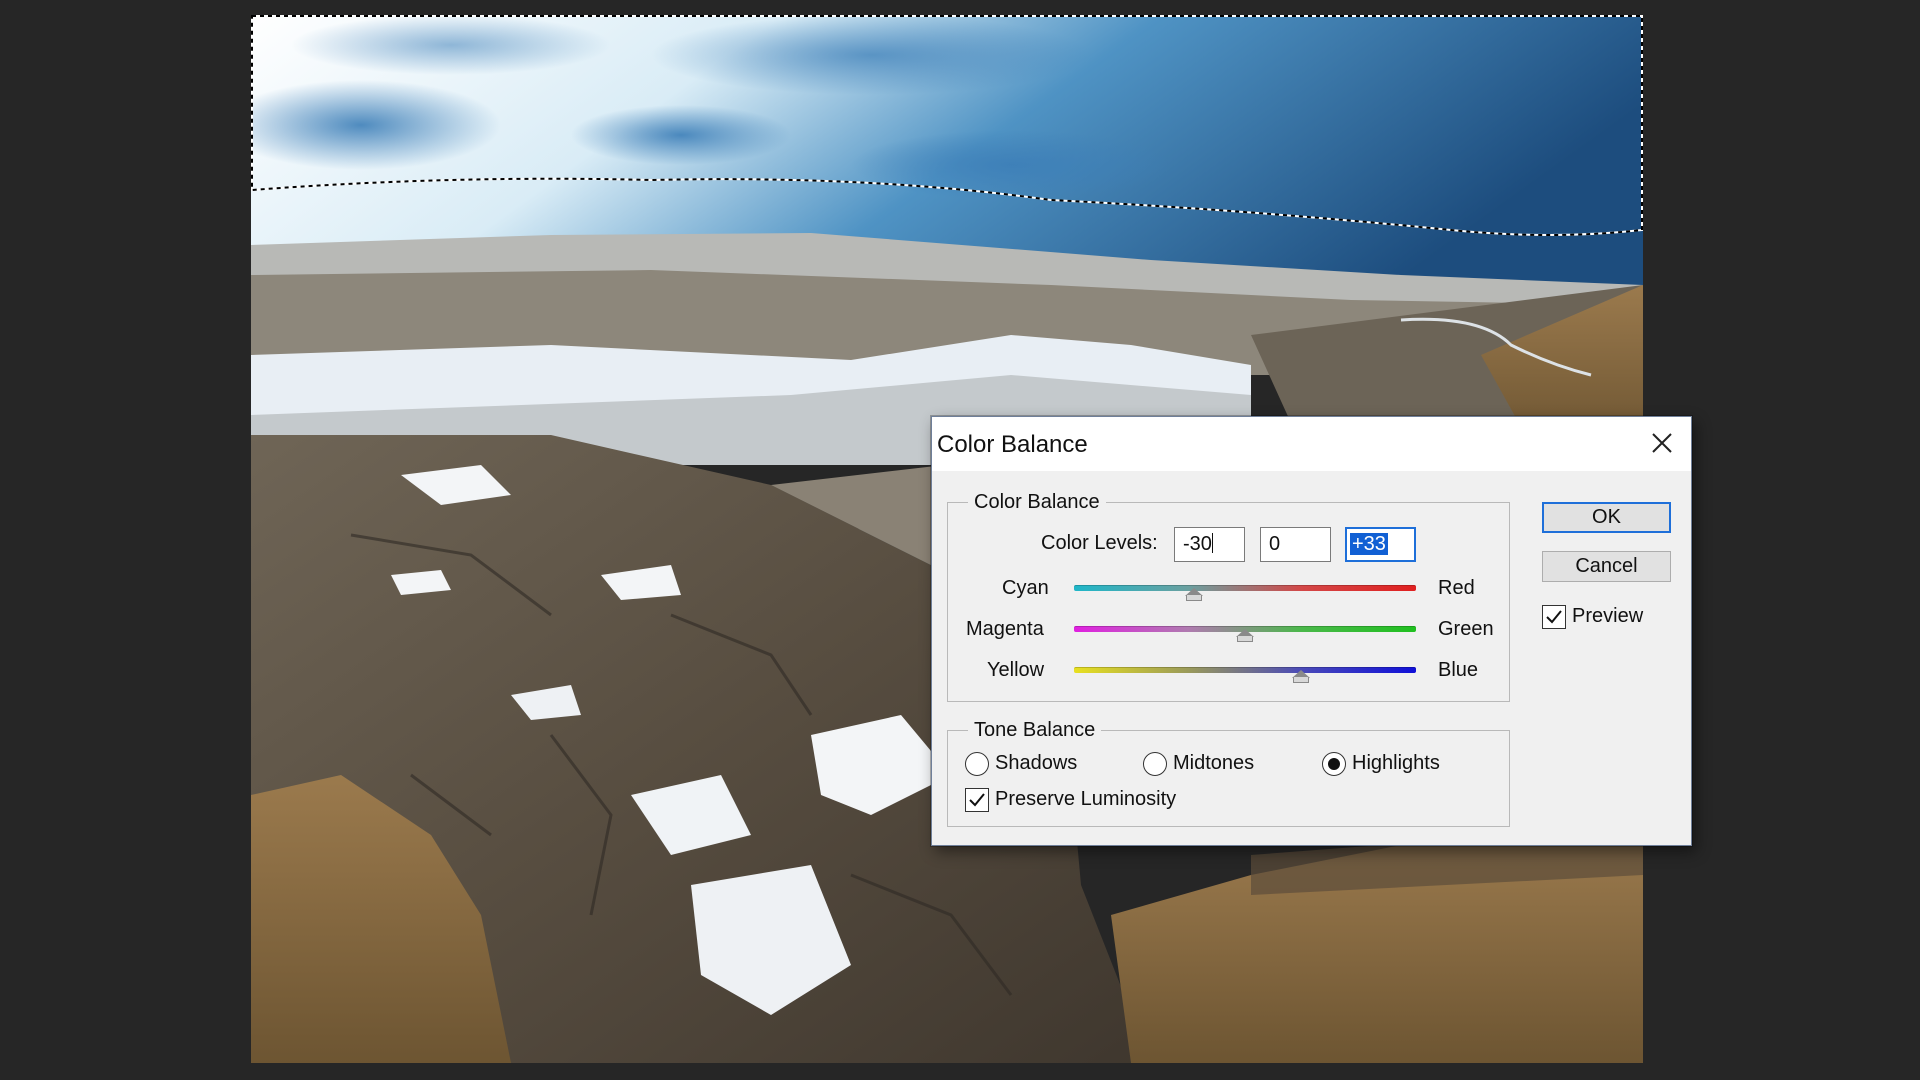 This screenshot has height=1080, width=1920. What do you see at coordinates (1334, 764) in the screenshot?
I see `highlights-radio` at bounding box center [1334, 764].